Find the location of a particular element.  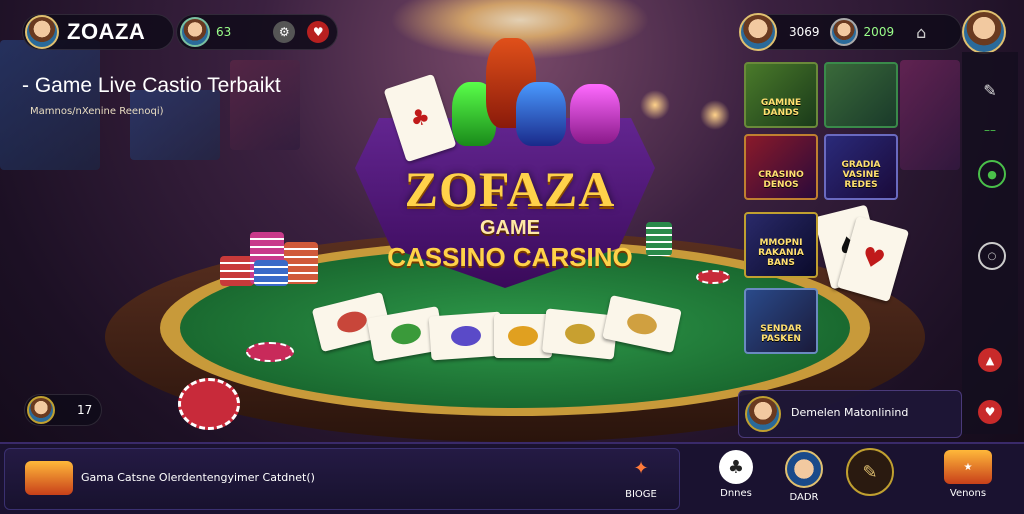

game-tile: MMOPNI RAKANIA BANS is located at coordinates (781, 245).